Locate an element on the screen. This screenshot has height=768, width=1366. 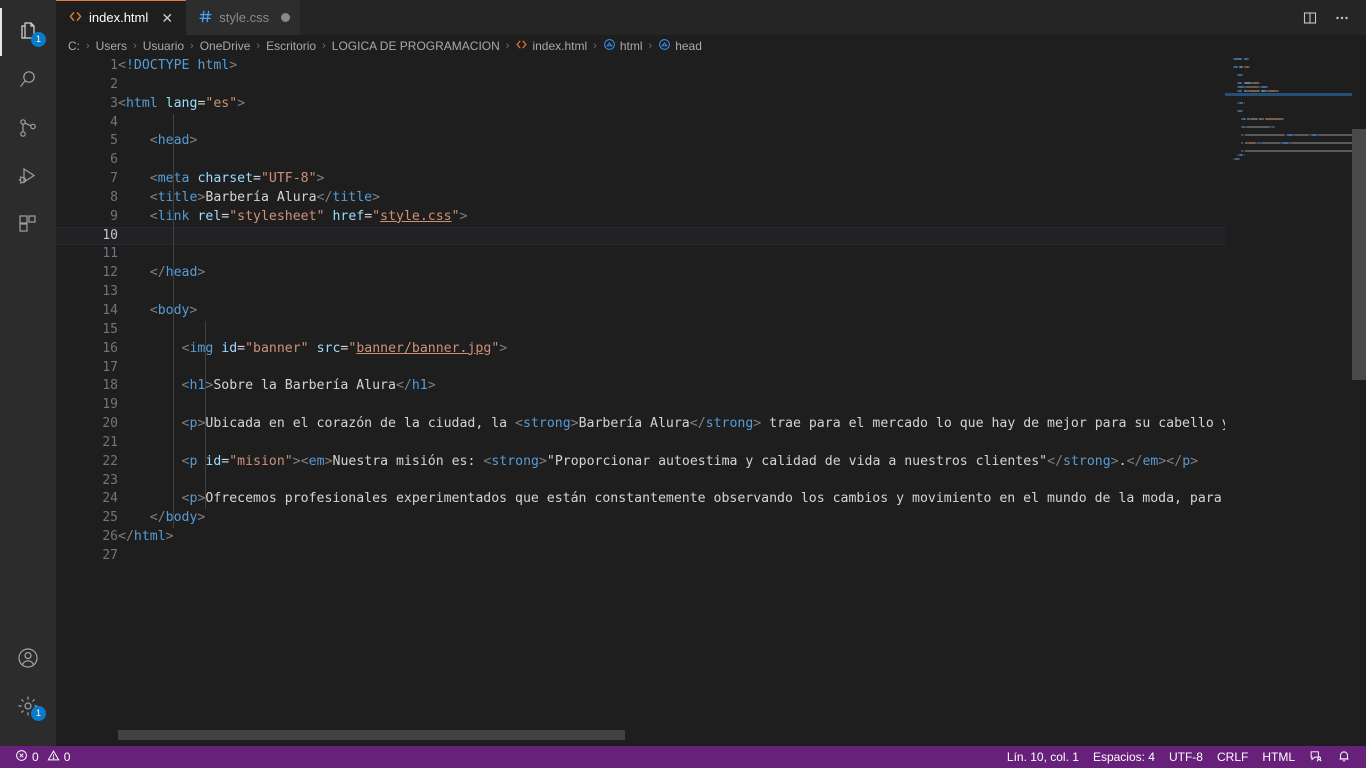
code-line: 14 <body> is located at coordinates (640, 311).